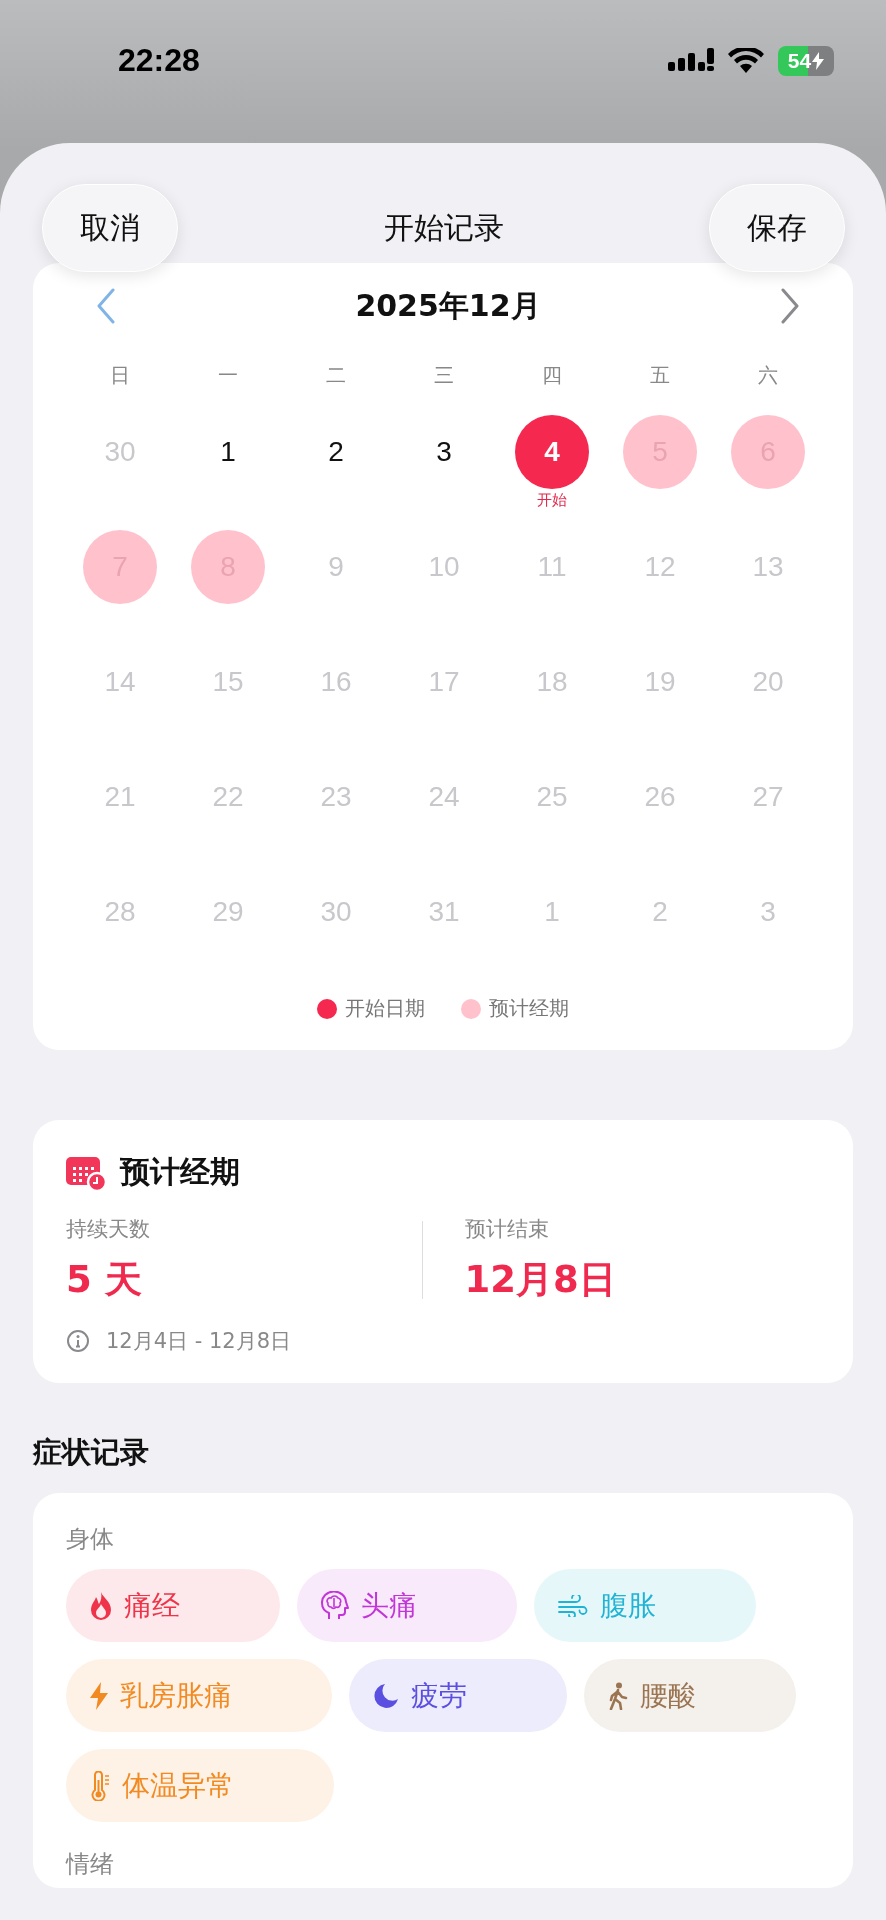 The image size is (886, 1920). I want to click on weekday-label: 二, so click(336, 375).